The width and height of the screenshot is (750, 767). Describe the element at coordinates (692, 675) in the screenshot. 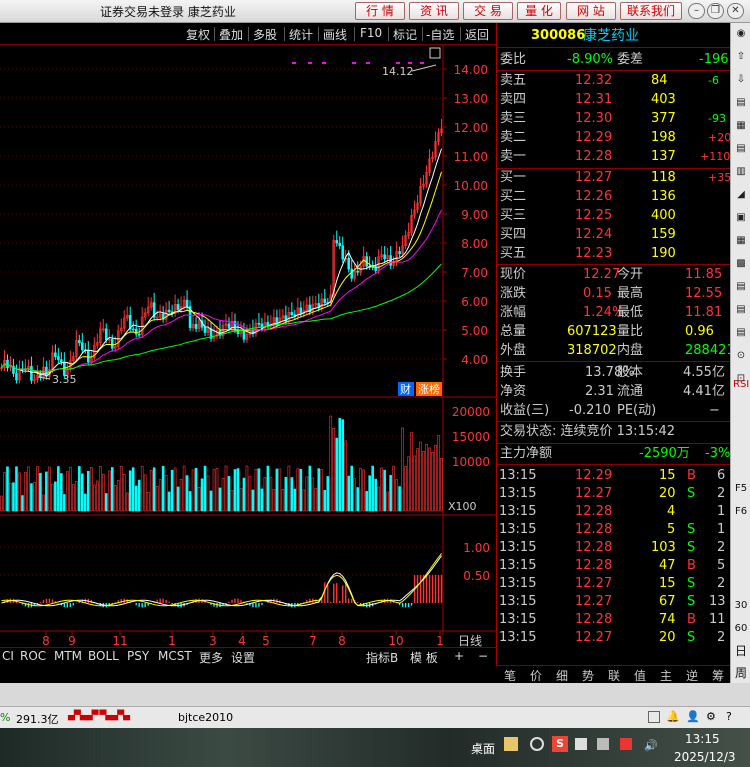

I see `detail-tab: 逆` at that location.